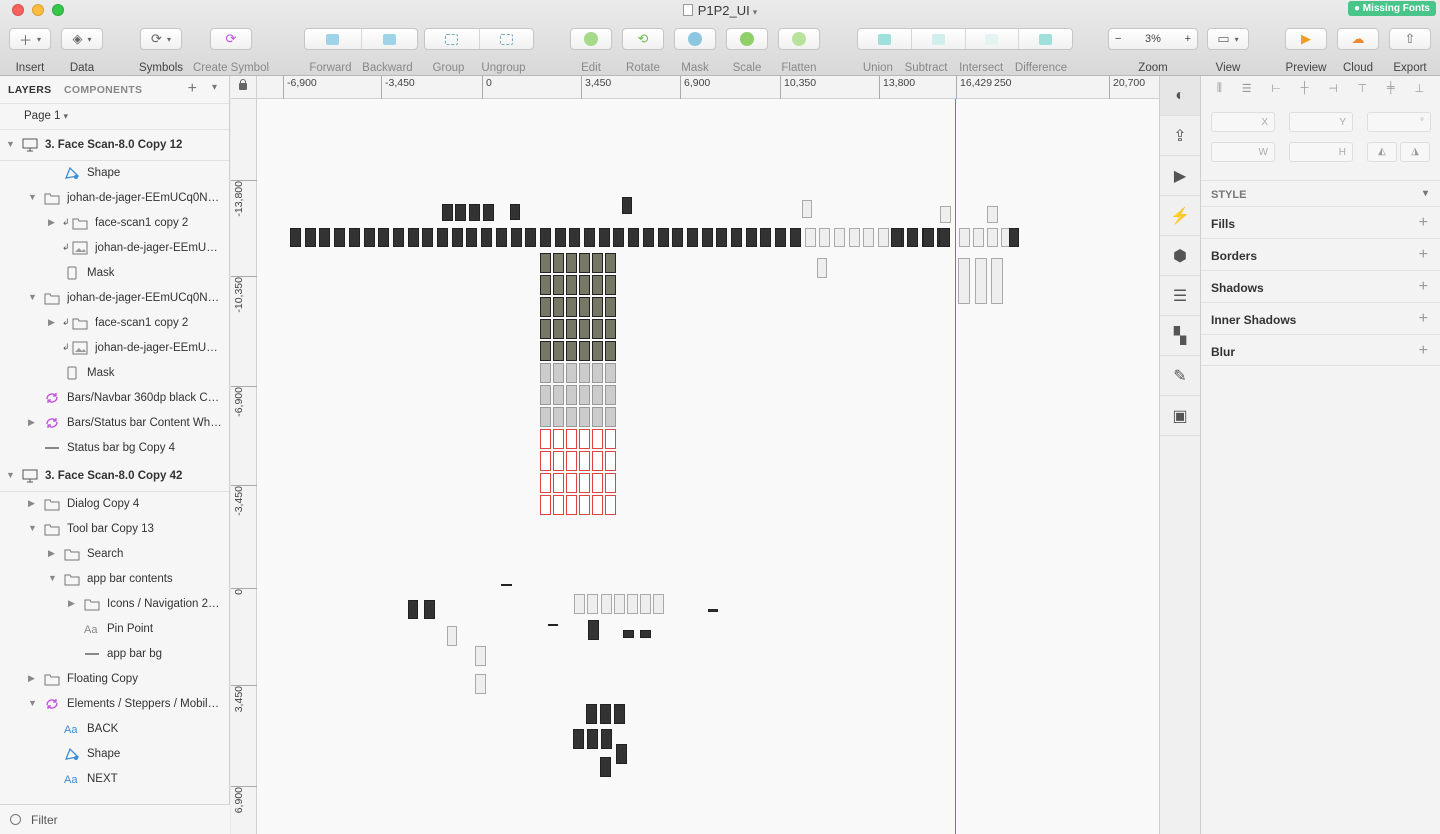  I want to click on inspector-tab-plugins: ⬢, so click(1180, 256).